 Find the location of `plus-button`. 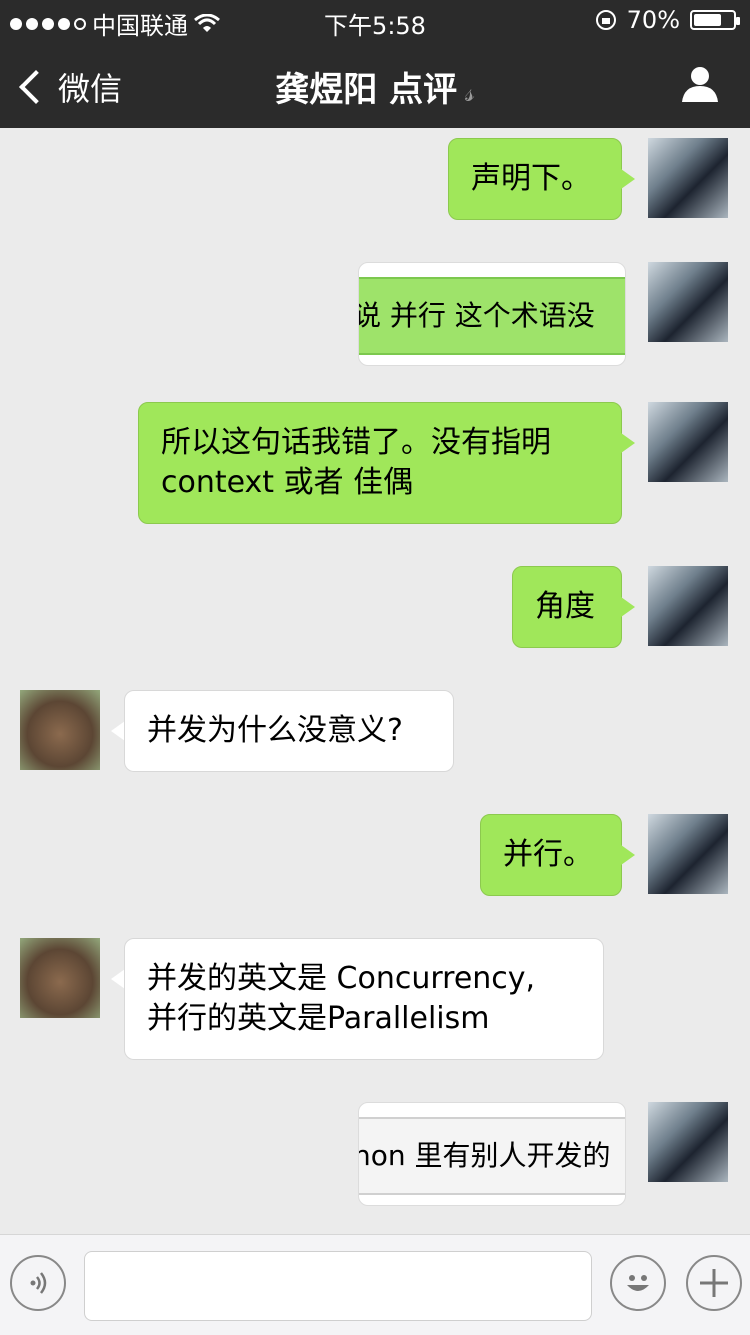

plus-button is located at coordinates (714, 1283).